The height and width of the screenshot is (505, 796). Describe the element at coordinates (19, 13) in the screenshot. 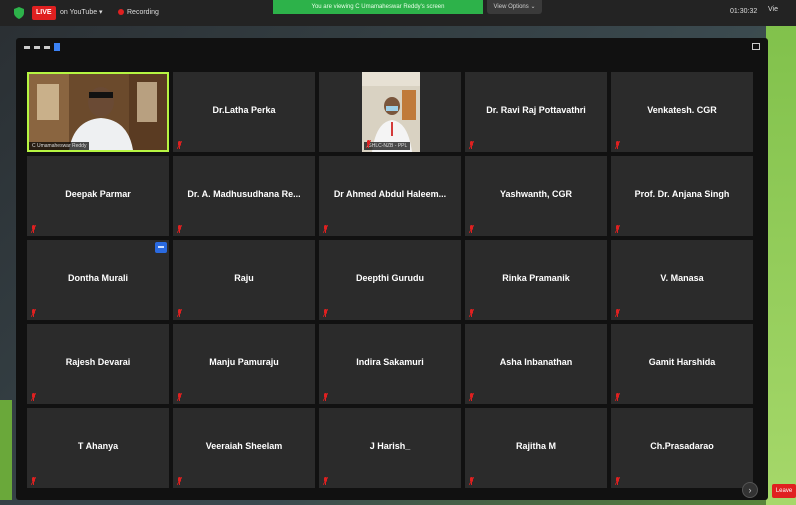

I see `shield-icon` at that location.